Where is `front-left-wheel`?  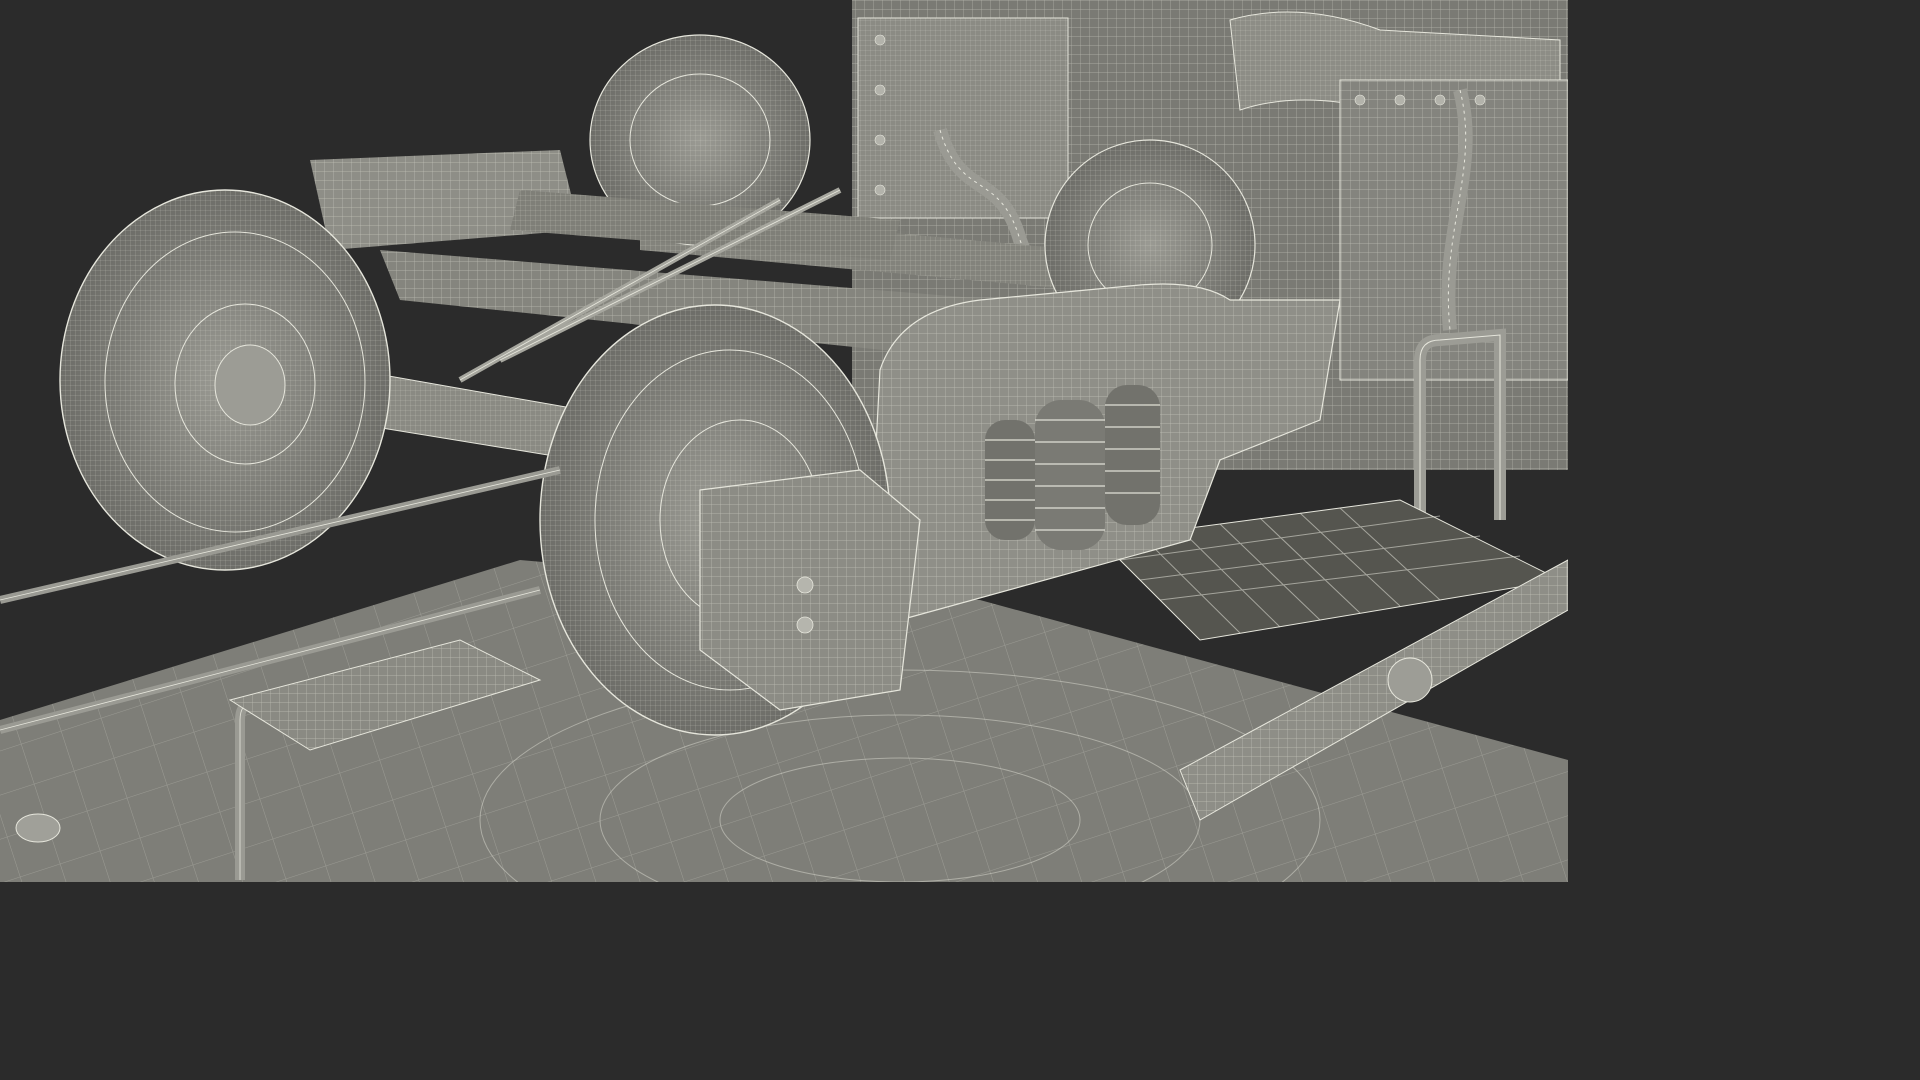 front-left-wheel is located at coordinates (225, 380).